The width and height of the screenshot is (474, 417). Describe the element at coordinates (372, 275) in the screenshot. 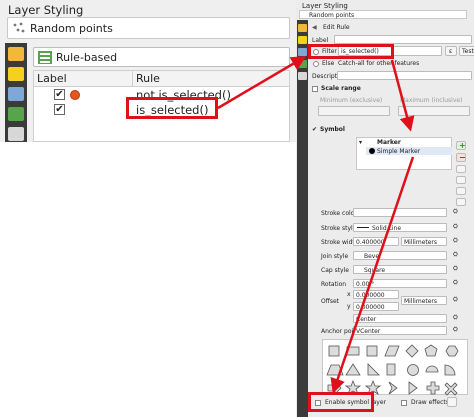

I see `arrow-symbol-tree-to-enable` at that location.